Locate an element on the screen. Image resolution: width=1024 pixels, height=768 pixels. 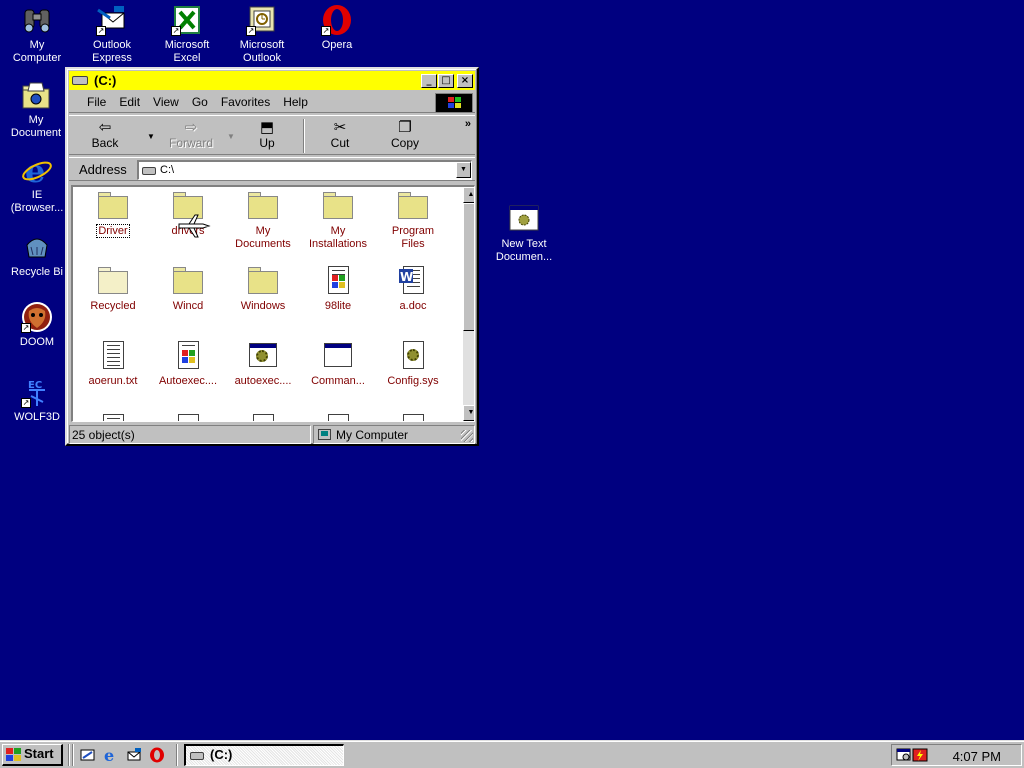
menu-go: Go is located at coordinates (200, 102).